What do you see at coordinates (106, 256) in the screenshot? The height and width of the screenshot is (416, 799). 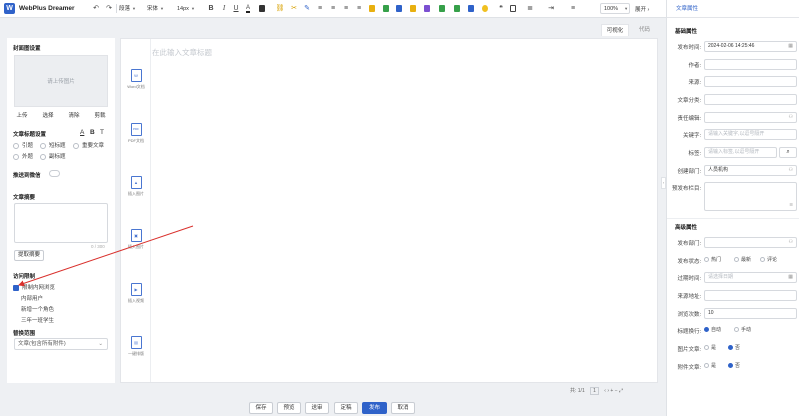 I see `annotation-arrow` at bounding box center [106, 256].